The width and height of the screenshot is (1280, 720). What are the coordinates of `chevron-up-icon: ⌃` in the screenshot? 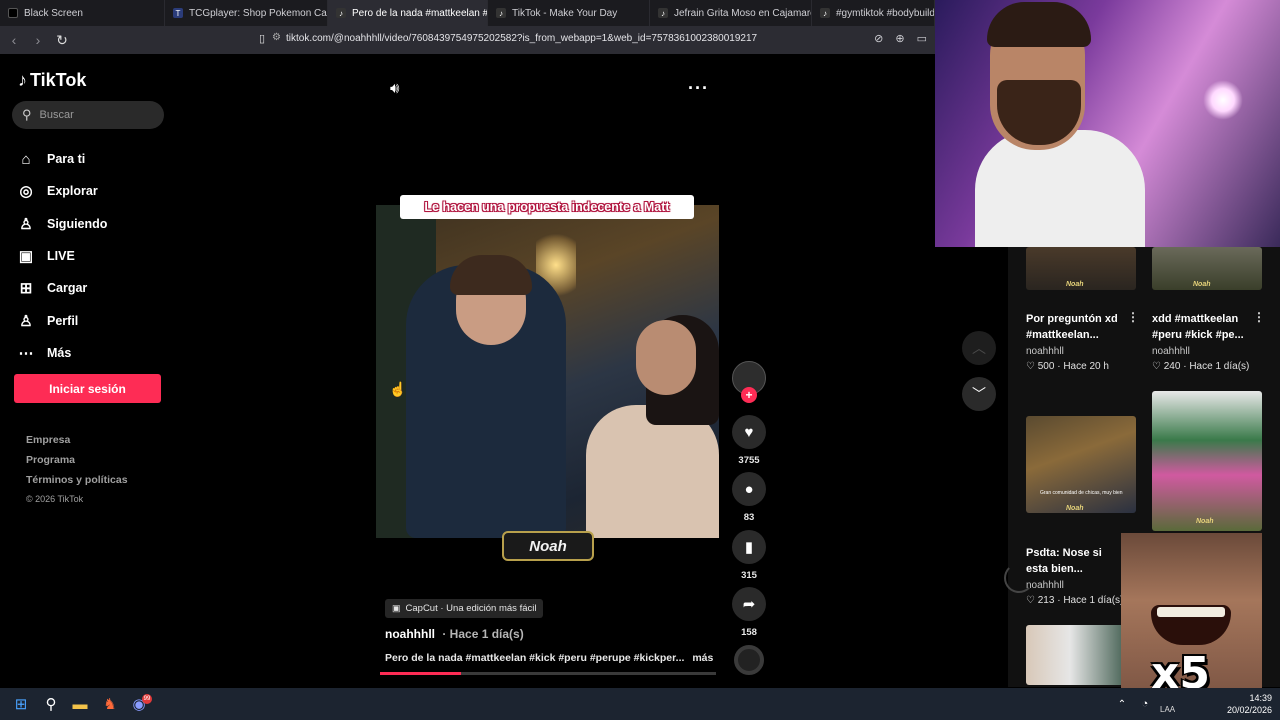 It's located at (1122, 704).